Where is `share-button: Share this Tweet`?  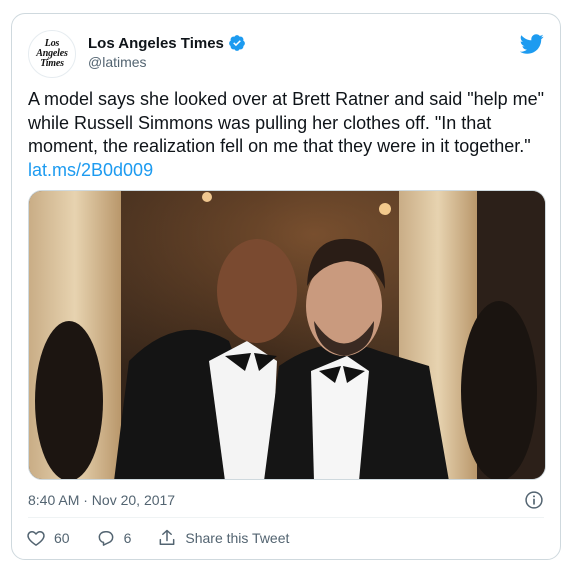
share-button: Share this Tweet is located at coordinates (223, 538).